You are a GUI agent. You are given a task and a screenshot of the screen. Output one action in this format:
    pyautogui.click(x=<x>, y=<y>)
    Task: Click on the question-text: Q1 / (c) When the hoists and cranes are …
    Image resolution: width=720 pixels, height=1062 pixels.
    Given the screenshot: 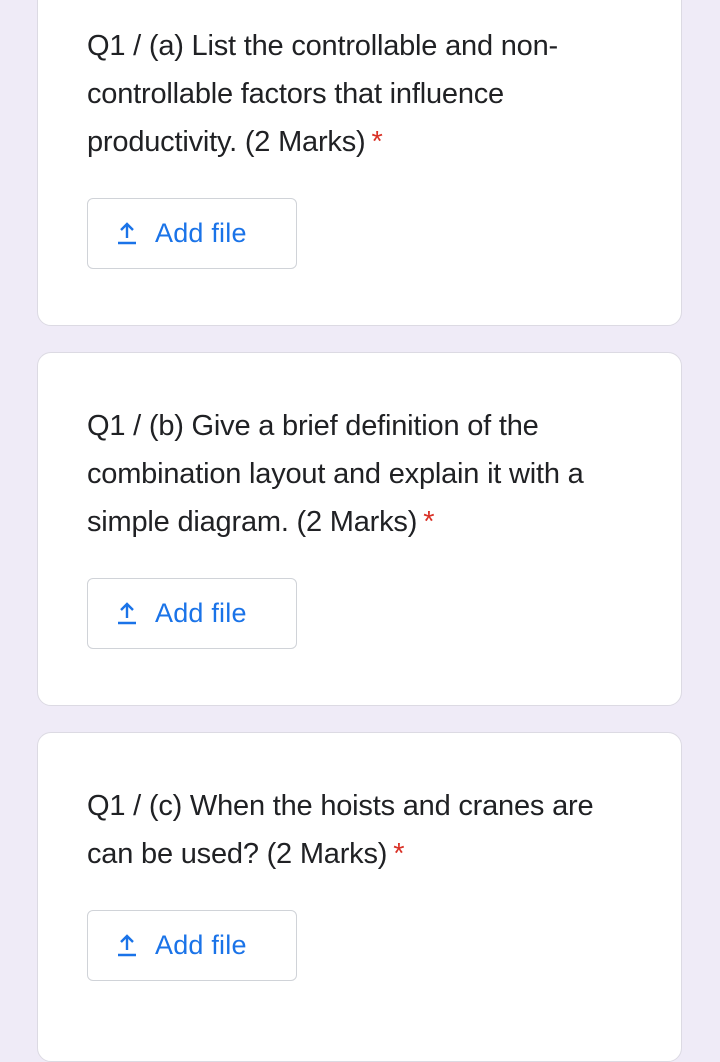 What is the action you would take?
    pyautogui.click(x=367, y=830)
    